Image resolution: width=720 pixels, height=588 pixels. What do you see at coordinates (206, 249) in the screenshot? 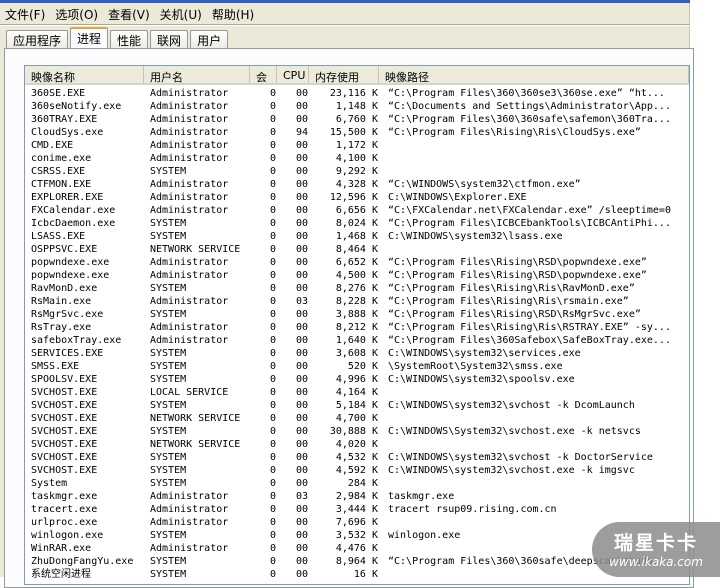
I see `table-row: OSPPSVC.EXE NETWORK SERVICE 0 00 8,464 K` at bounding box center [206, 249].